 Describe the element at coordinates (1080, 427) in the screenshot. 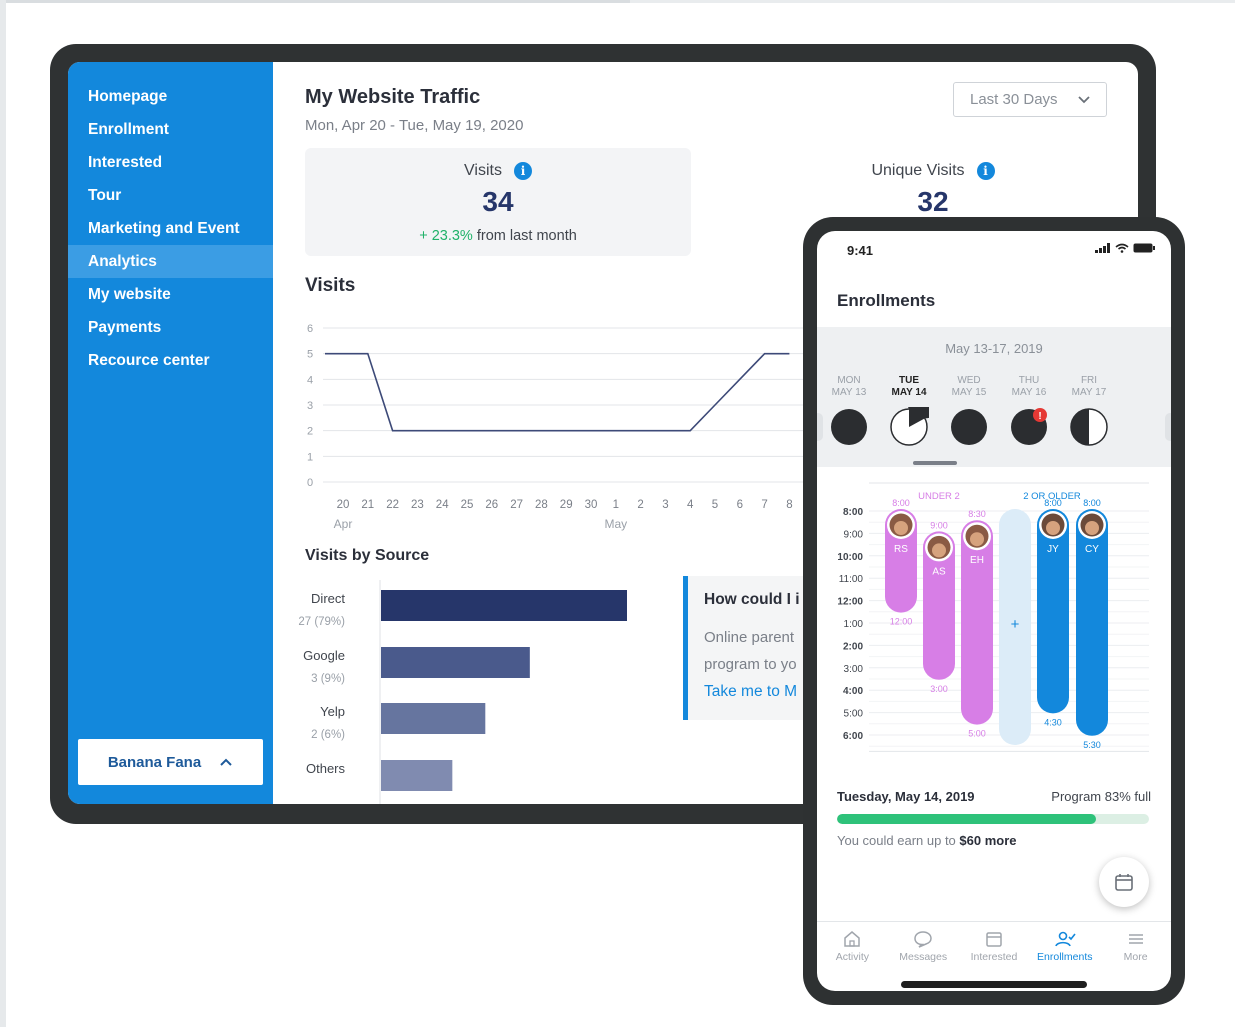

I see `dot-fill` at that location.